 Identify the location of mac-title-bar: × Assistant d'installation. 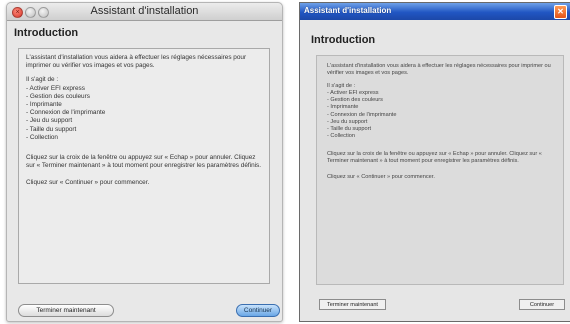
(144, 12).